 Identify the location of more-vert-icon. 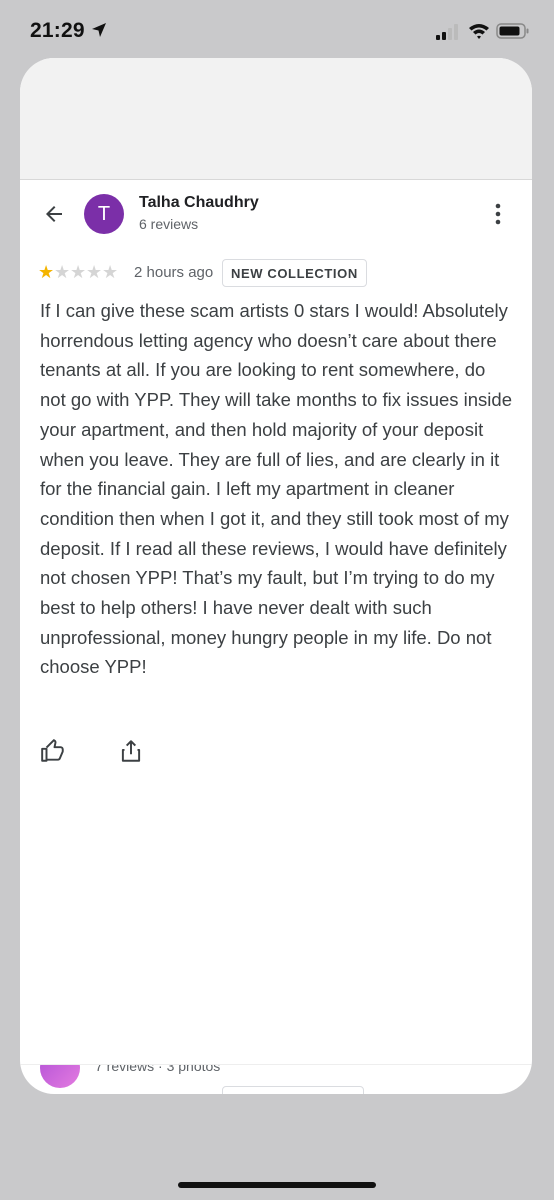
(498, 214).